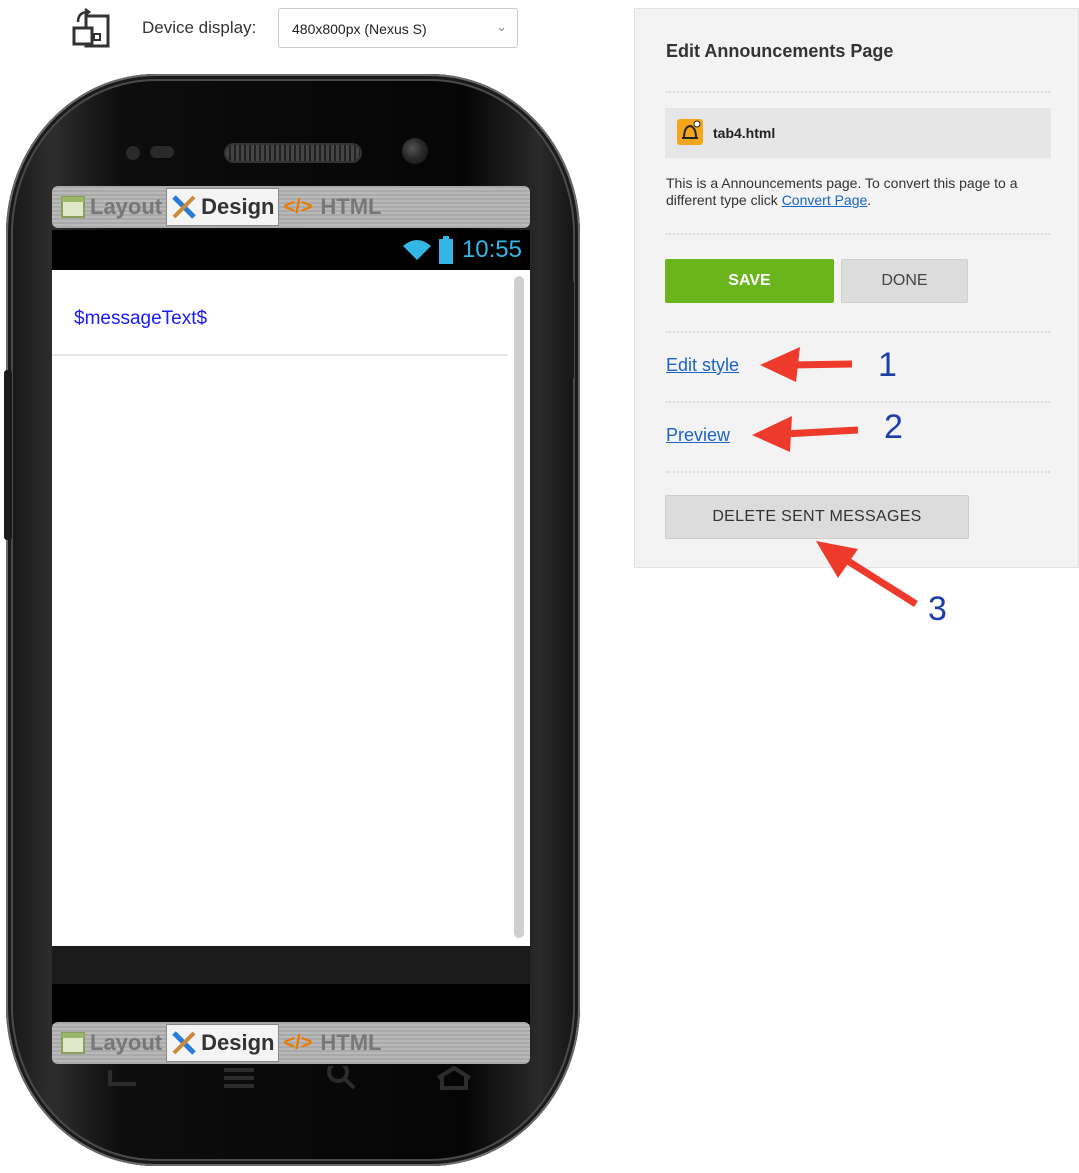 The height and width of the screenshot is (1173, 1079). What do you see at coordinates (698, 435) in the screenshot?
I see `preview-link: Preview` at bounding box center [698, 435].